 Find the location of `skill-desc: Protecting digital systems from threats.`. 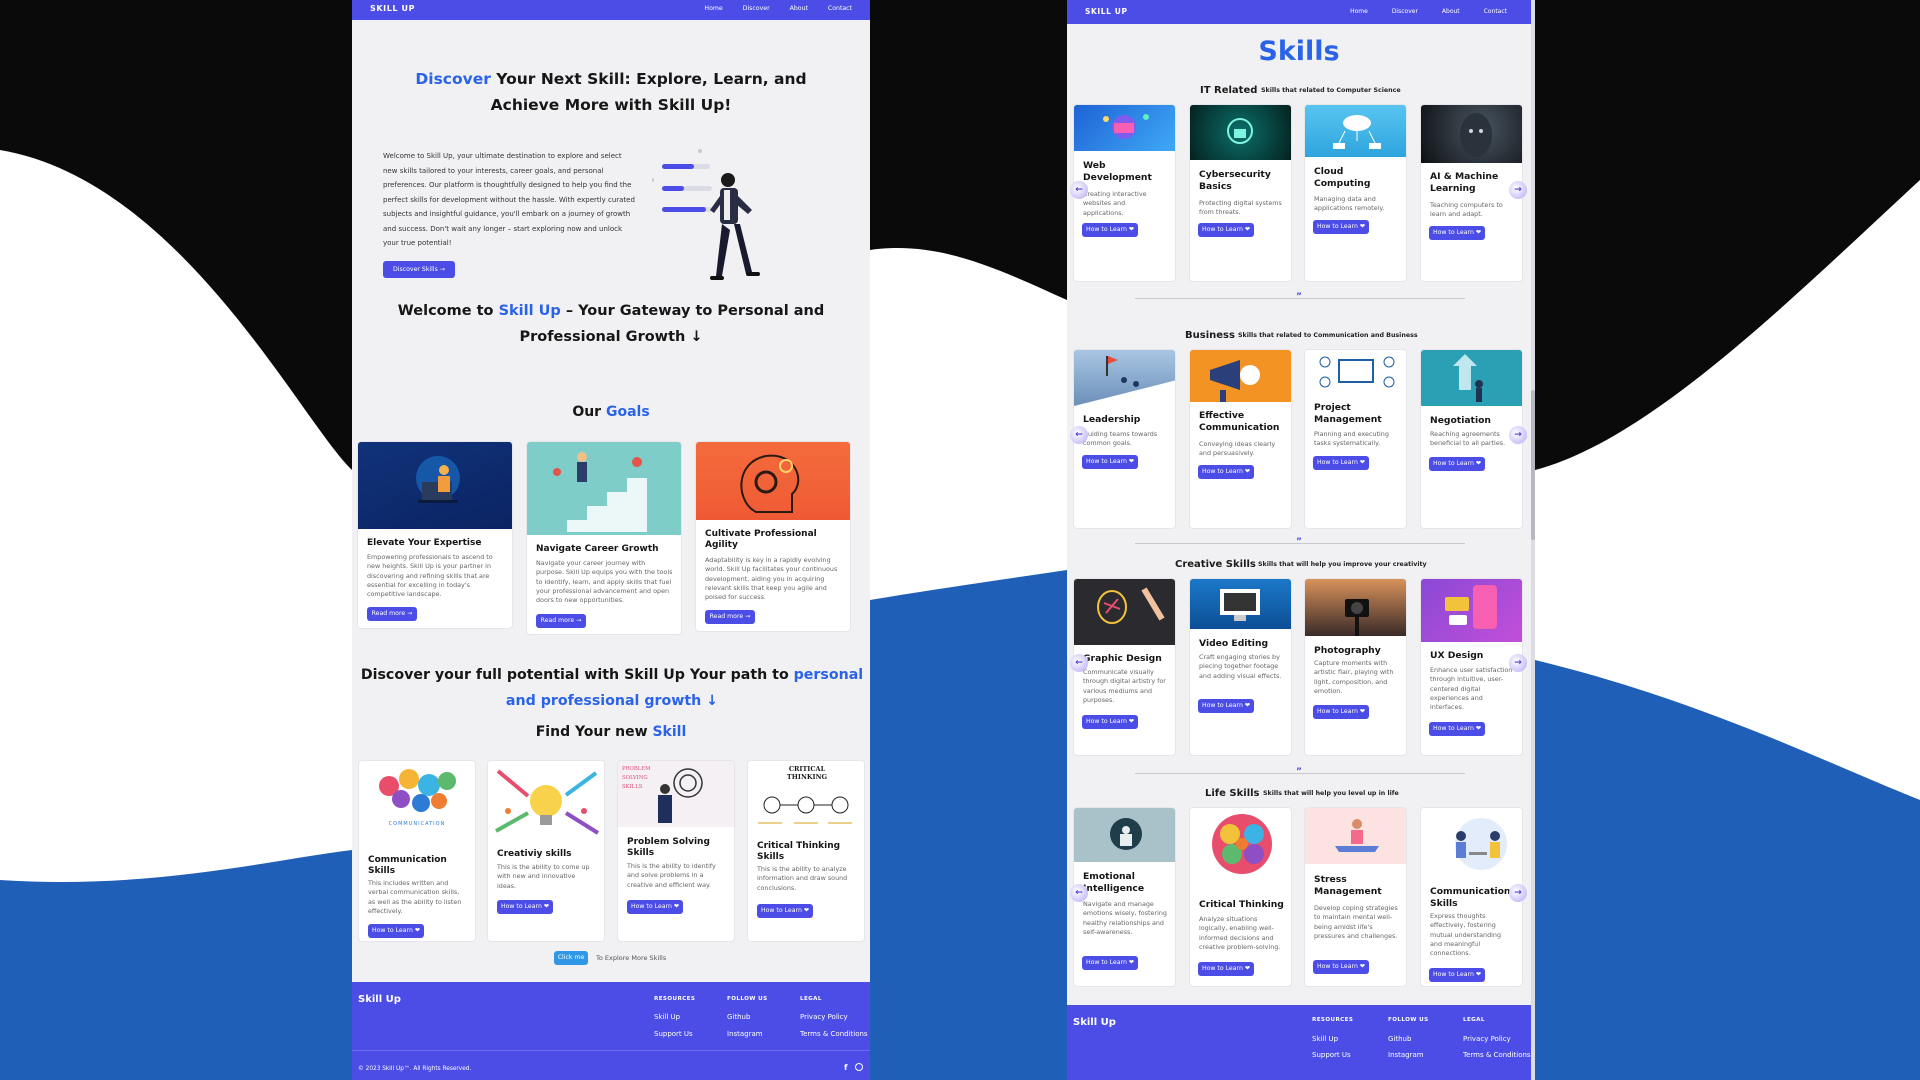

skill-desc: Protecting digital systems from threats. is located at coordinates (1240, 208).